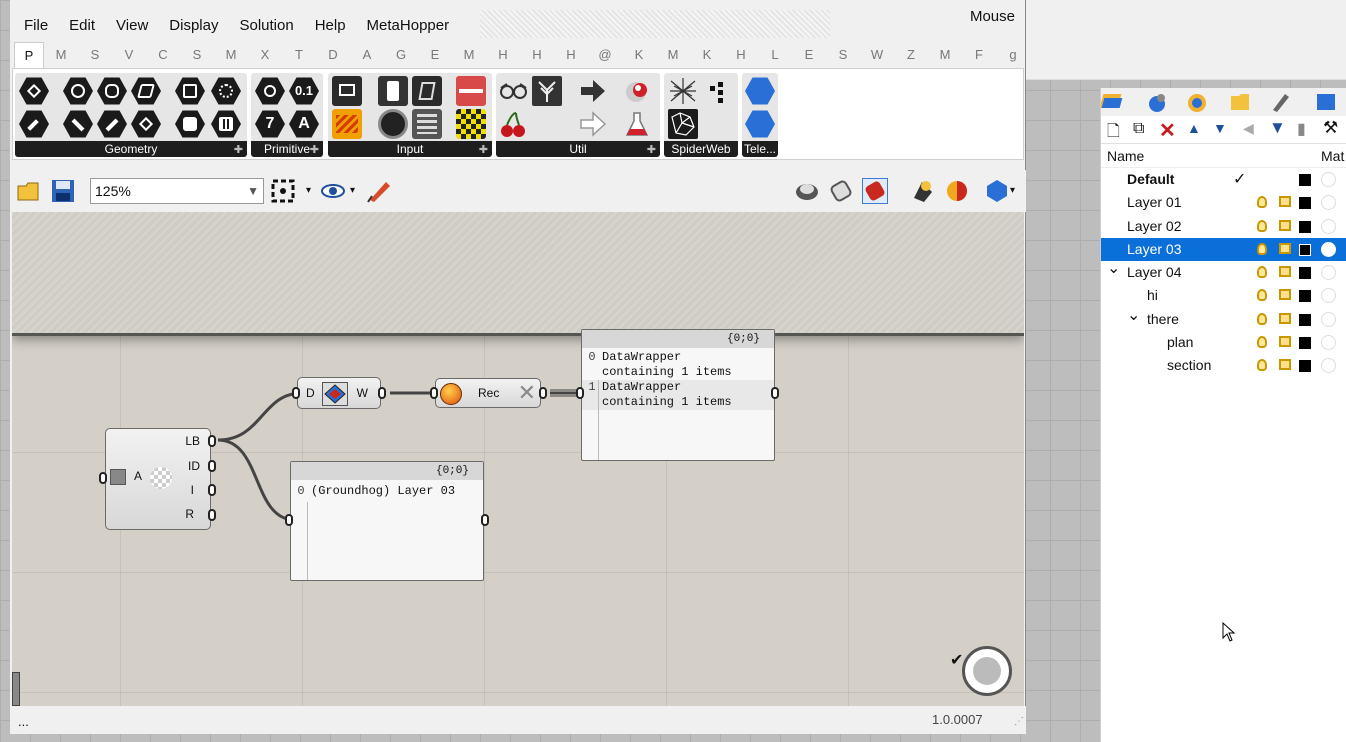 The width and height of the screenshot is (1346, 742). What do you see at coordinates (61, 55) in the screenshot?
I see `tab-1: M` at bounding box center [61, 55].